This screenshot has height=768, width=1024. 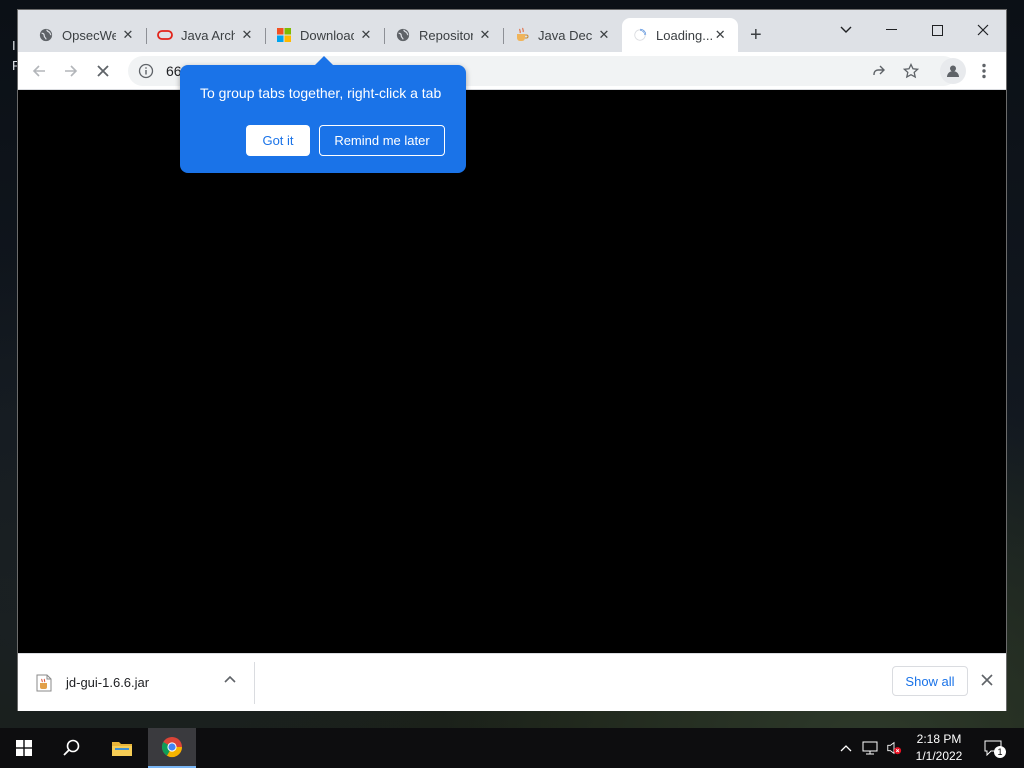 What do you see at coordinates (122, 748) in the screenshot?
I see `file-explorer-icon` at bounding box center [122, 748].